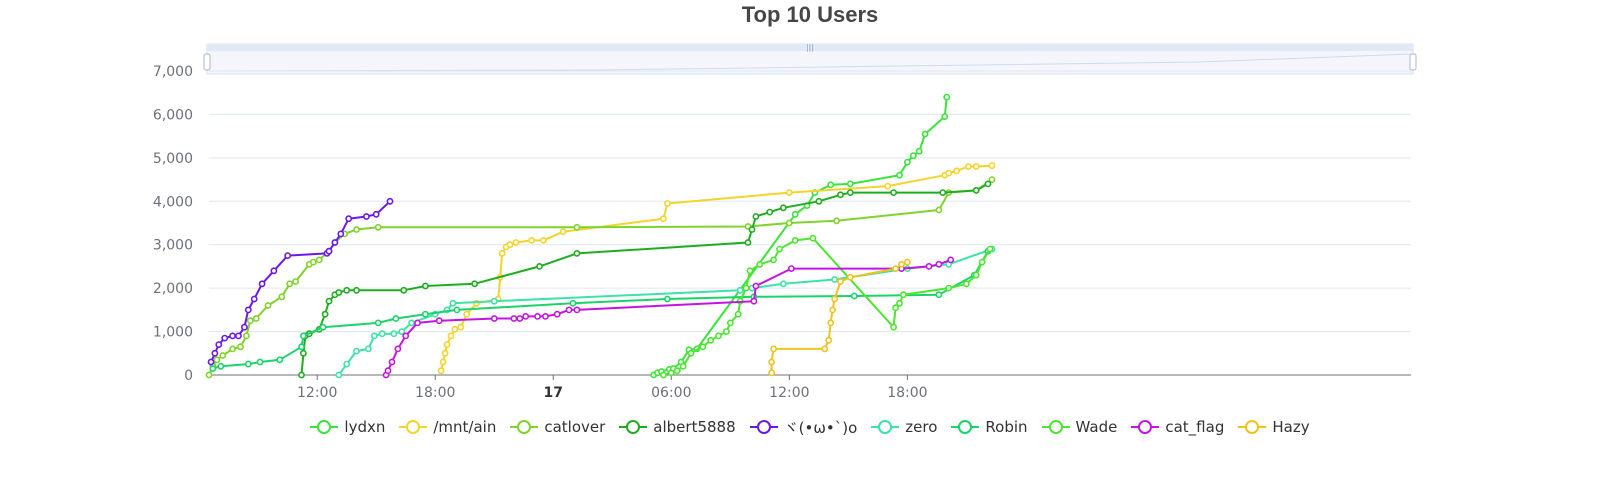  I want to click on datazoom-handle-right, so click(1413, 62).